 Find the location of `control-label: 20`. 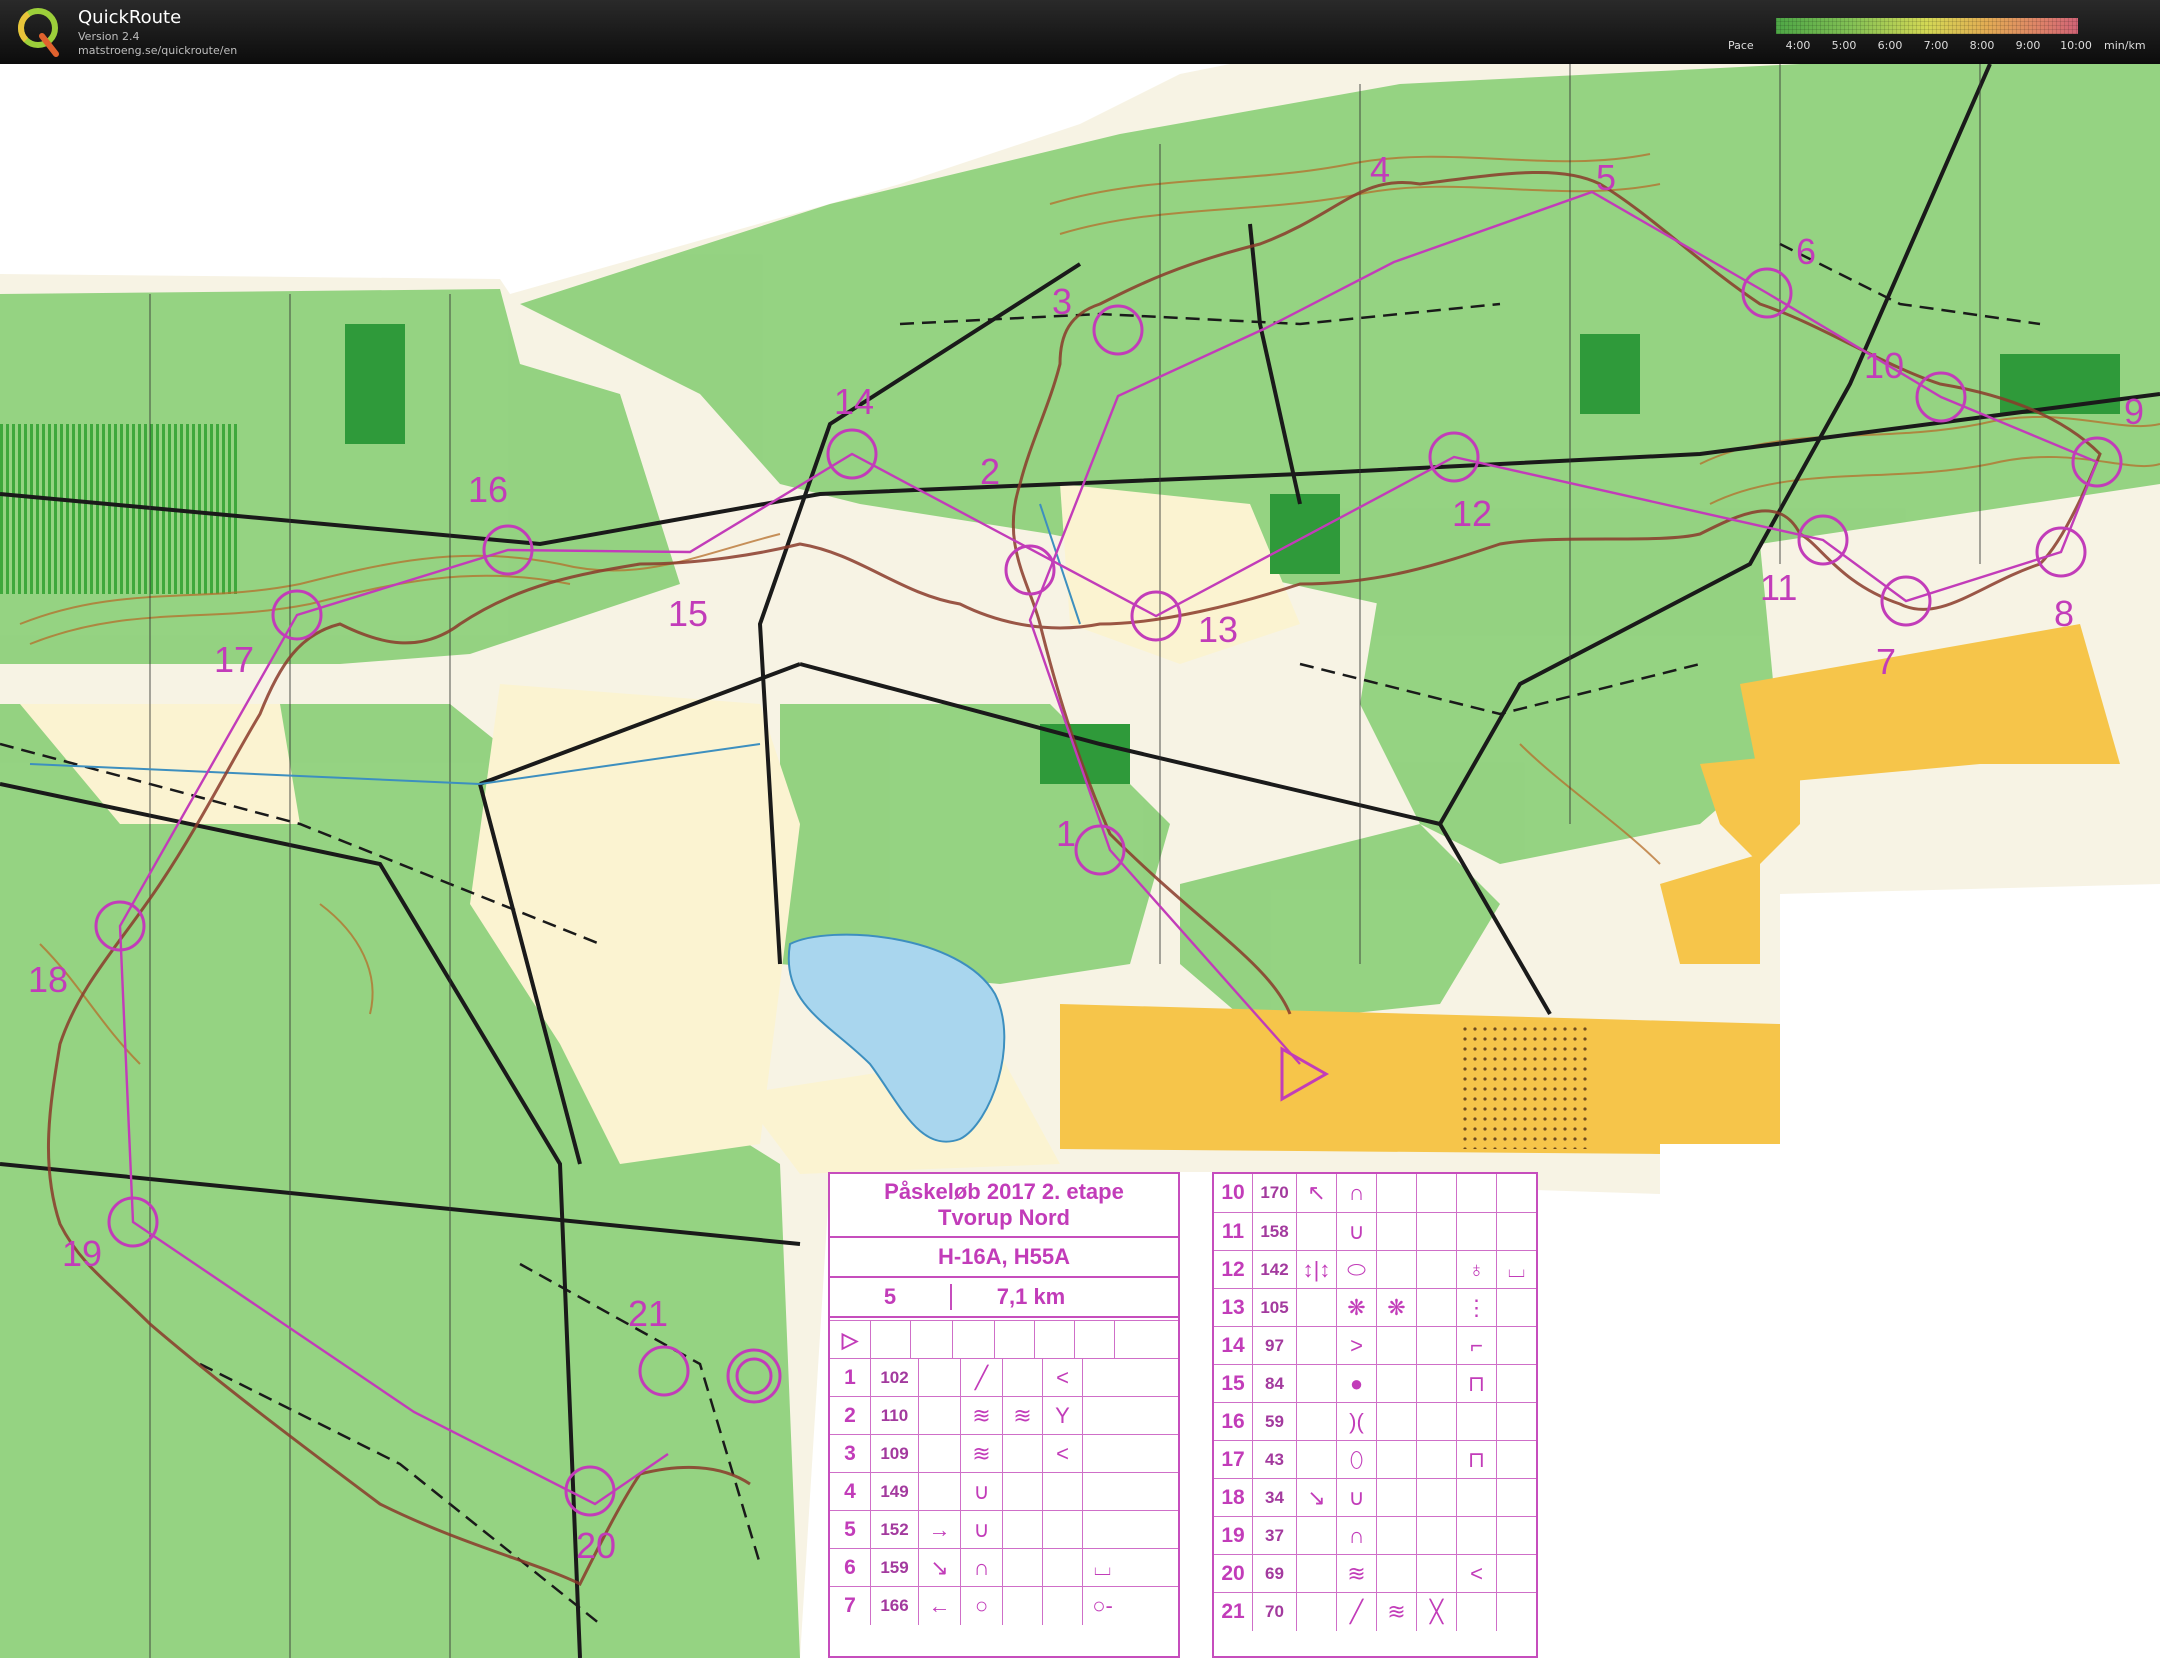

control-label: 20 is located at coordinates (596, 1545).